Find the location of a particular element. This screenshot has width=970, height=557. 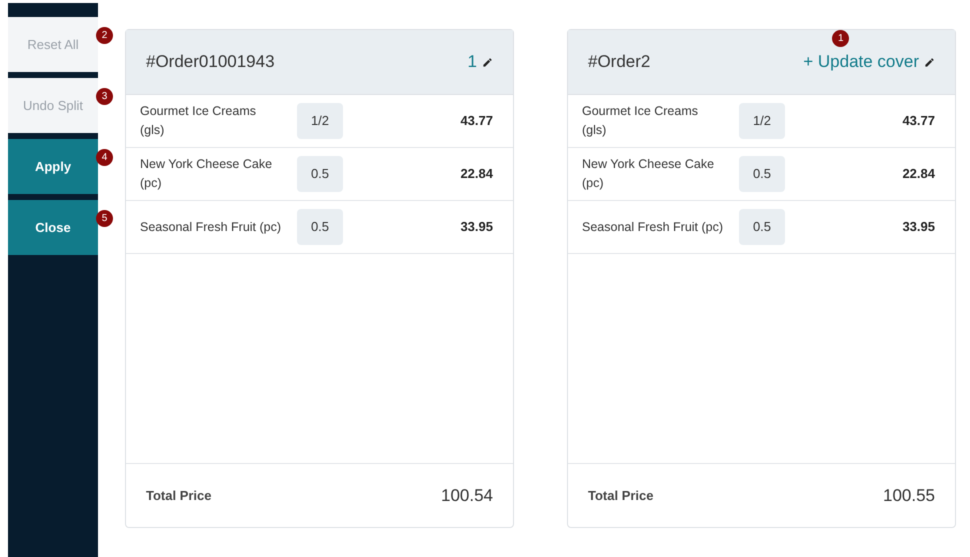

annotation-marker: 4 is located at coordinates (104, 157).